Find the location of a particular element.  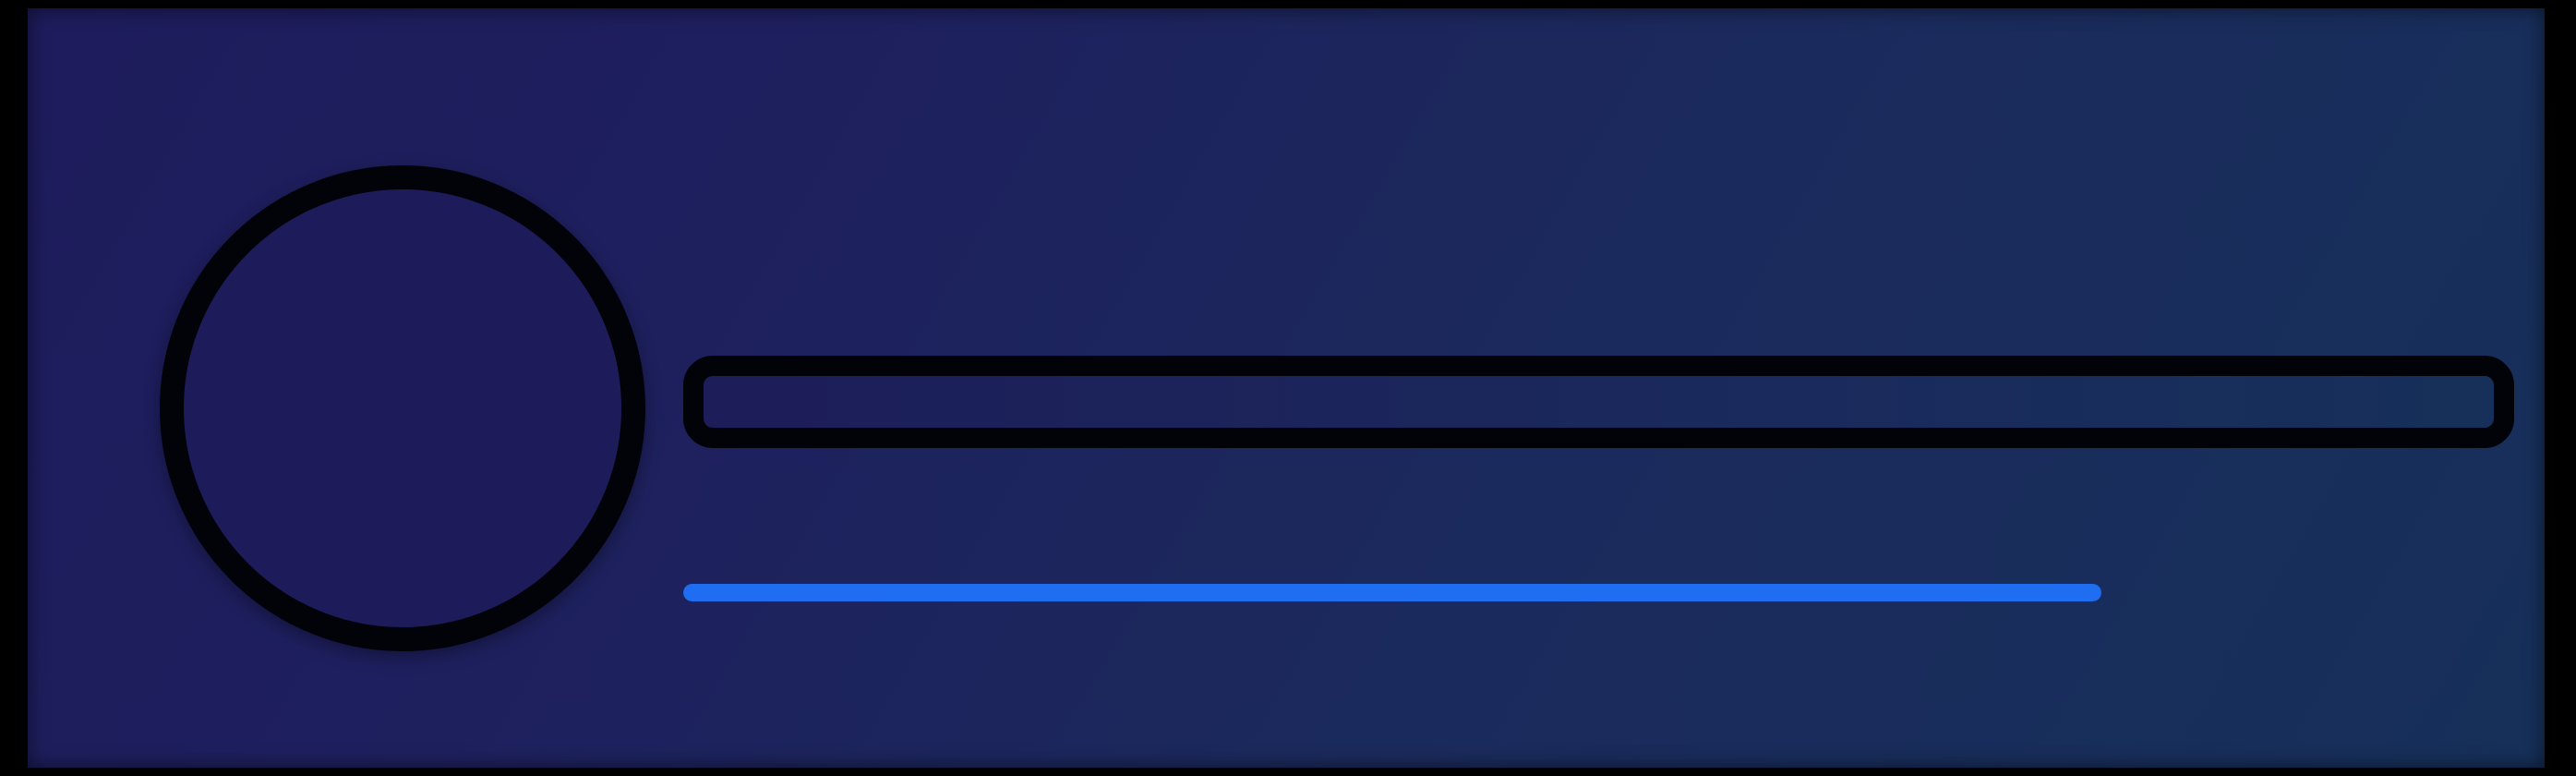

avatar-placeholder-icon is located at coordinates (402, 408).